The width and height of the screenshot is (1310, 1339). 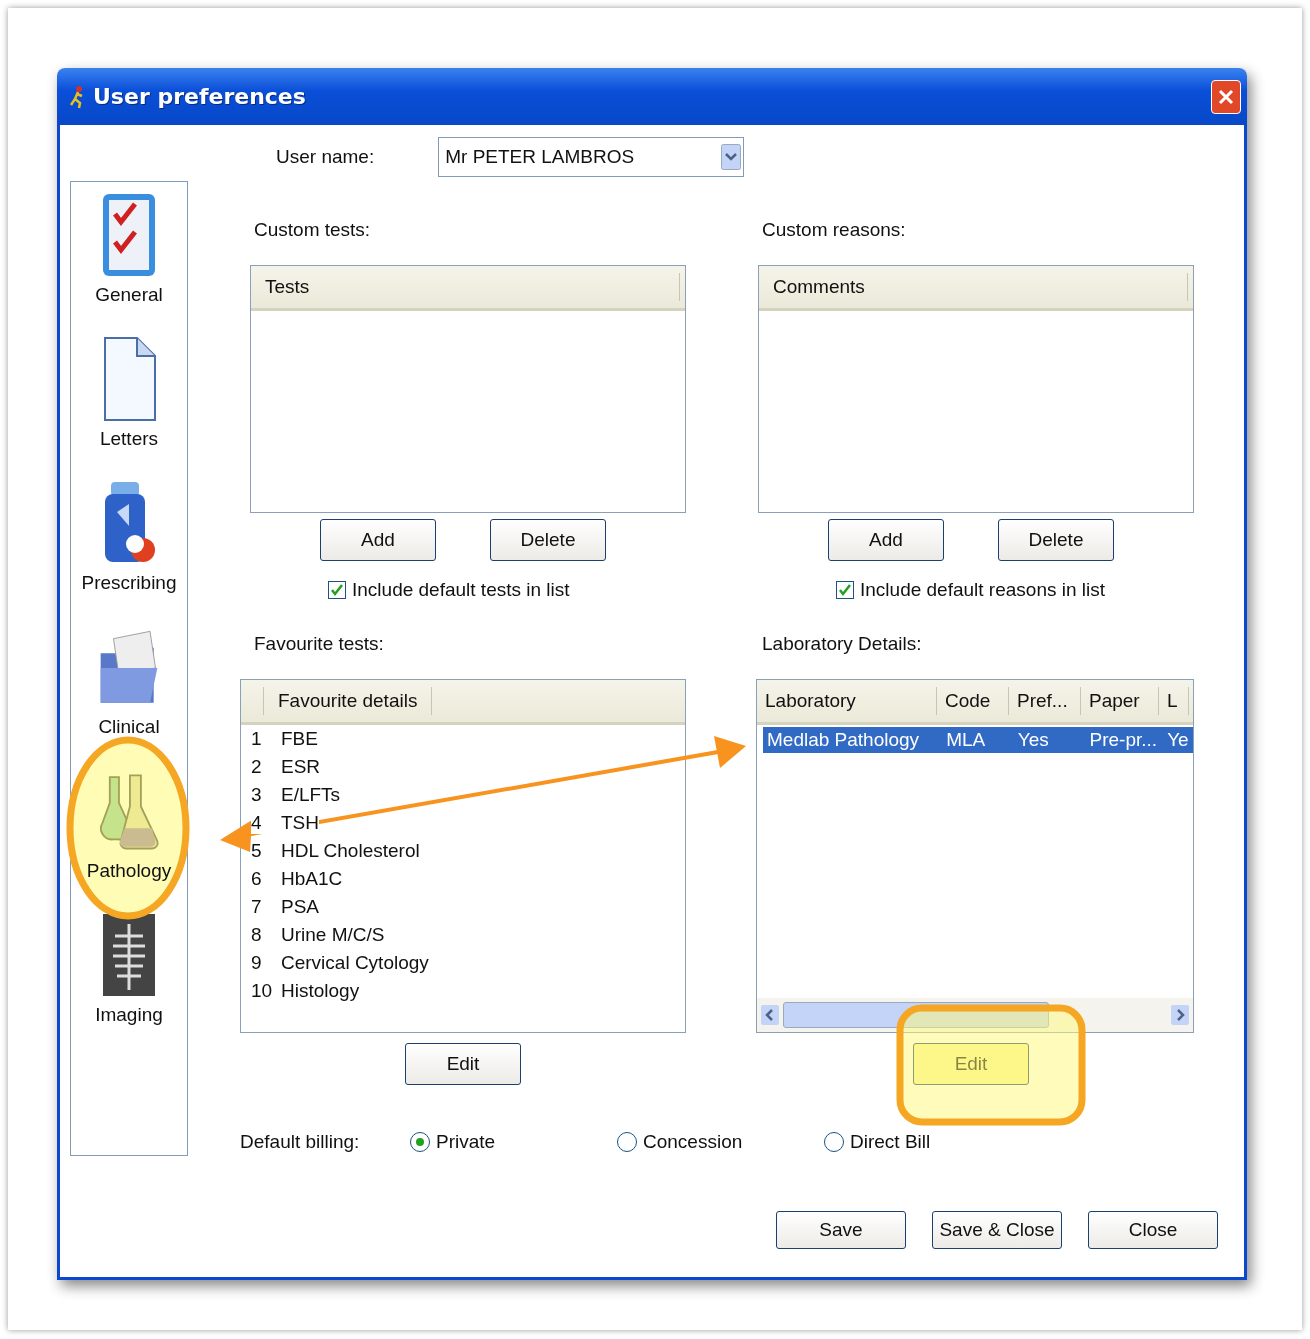 I want to click on footer-button: Save, so click(x=841, y=1230).